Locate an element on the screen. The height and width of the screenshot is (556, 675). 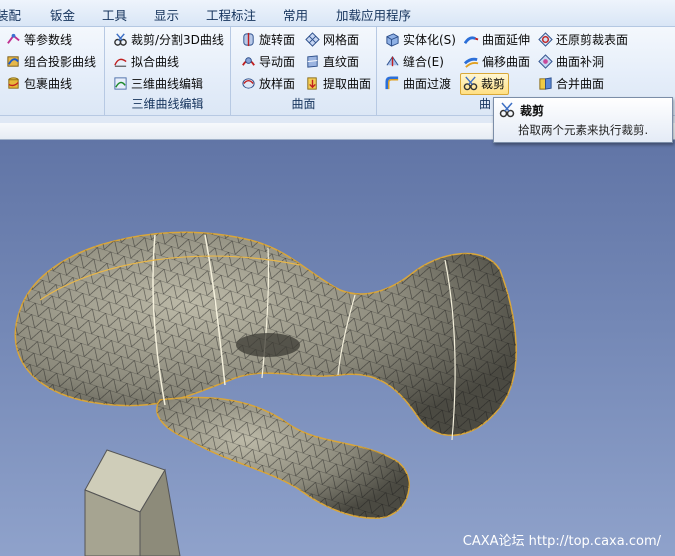
solidify-button: 实体化(S) is located at coordinates (421, 40).